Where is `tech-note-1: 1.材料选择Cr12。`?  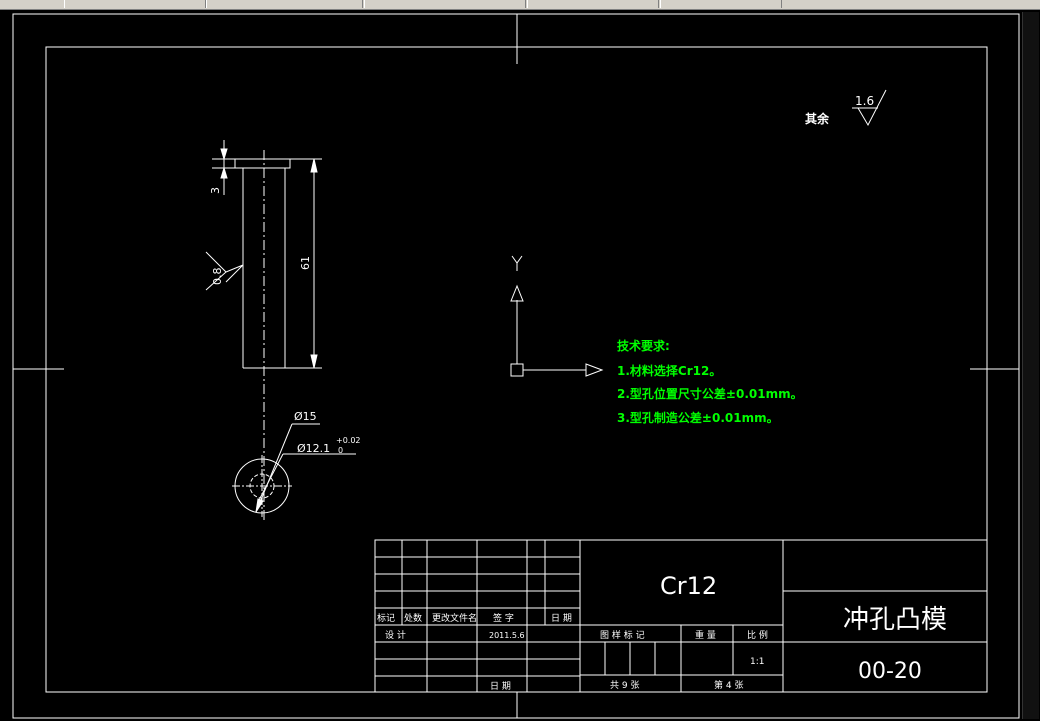
tech-note-1: 1.材料选择Cr12。 is located at coordinates (669, 370).